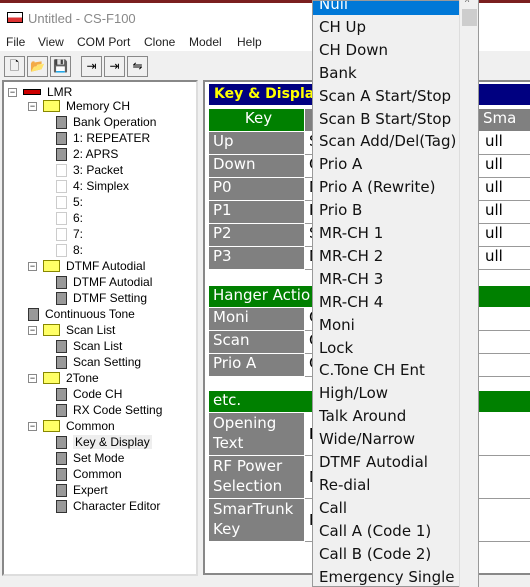 The height and width of the screenshot is (587, 530). Describe the element at coordinates (500, 118) in the screenshot. I see `sma-column-header: Sma` at that location.